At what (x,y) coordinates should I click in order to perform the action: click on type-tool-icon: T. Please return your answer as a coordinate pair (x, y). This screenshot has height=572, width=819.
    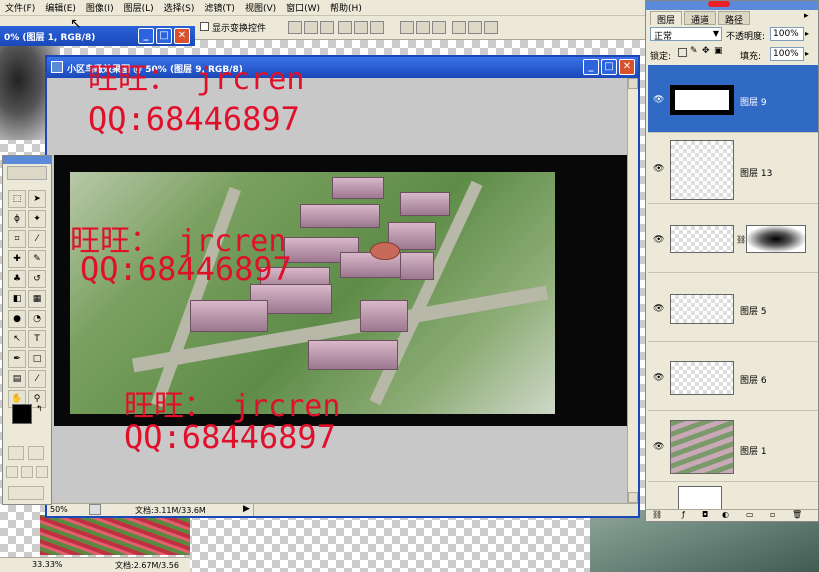
    Looking at the image, I should click on (37, 339).